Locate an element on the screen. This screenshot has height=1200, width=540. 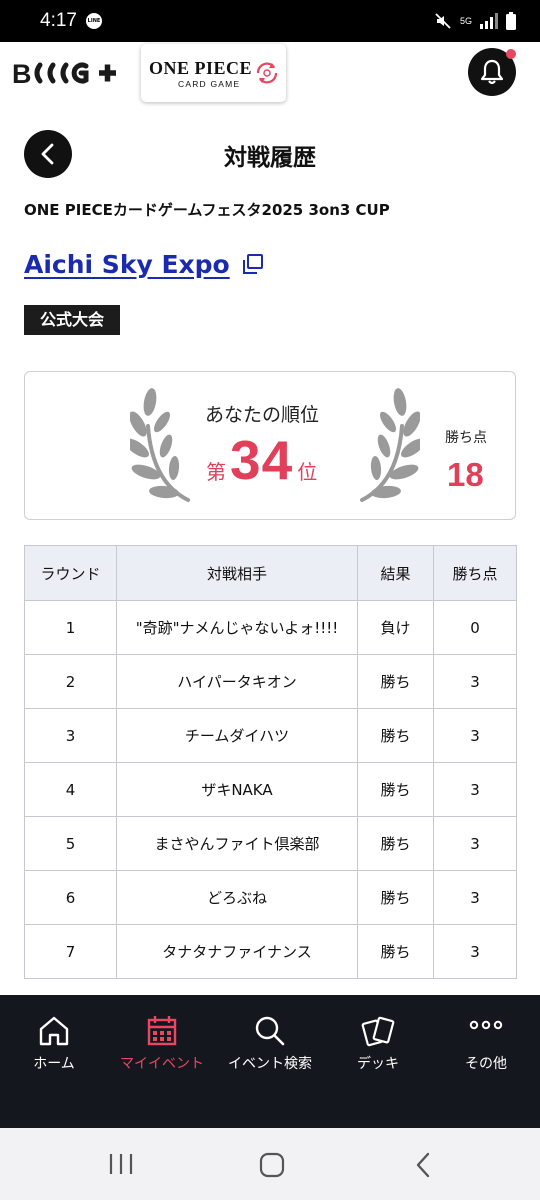
status-icons: 5G is located at coordinates (475, 21).